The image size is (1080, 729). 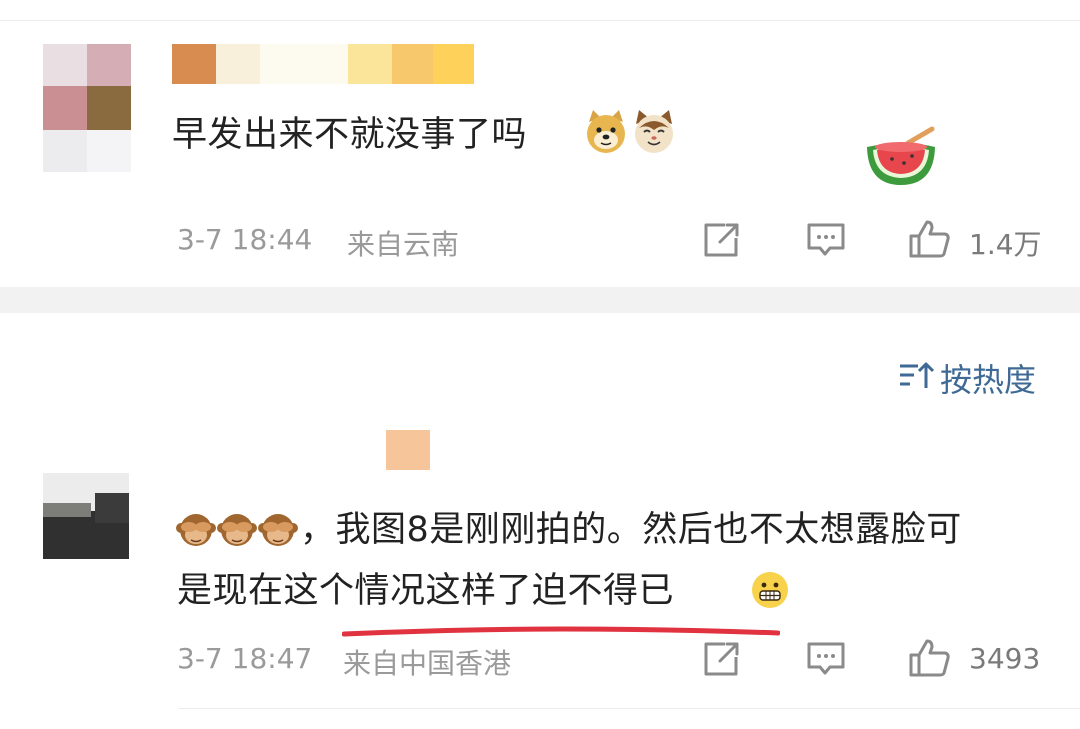 I want to click on sort-by-heat-button: 按热度, so click(x=988, y=378).